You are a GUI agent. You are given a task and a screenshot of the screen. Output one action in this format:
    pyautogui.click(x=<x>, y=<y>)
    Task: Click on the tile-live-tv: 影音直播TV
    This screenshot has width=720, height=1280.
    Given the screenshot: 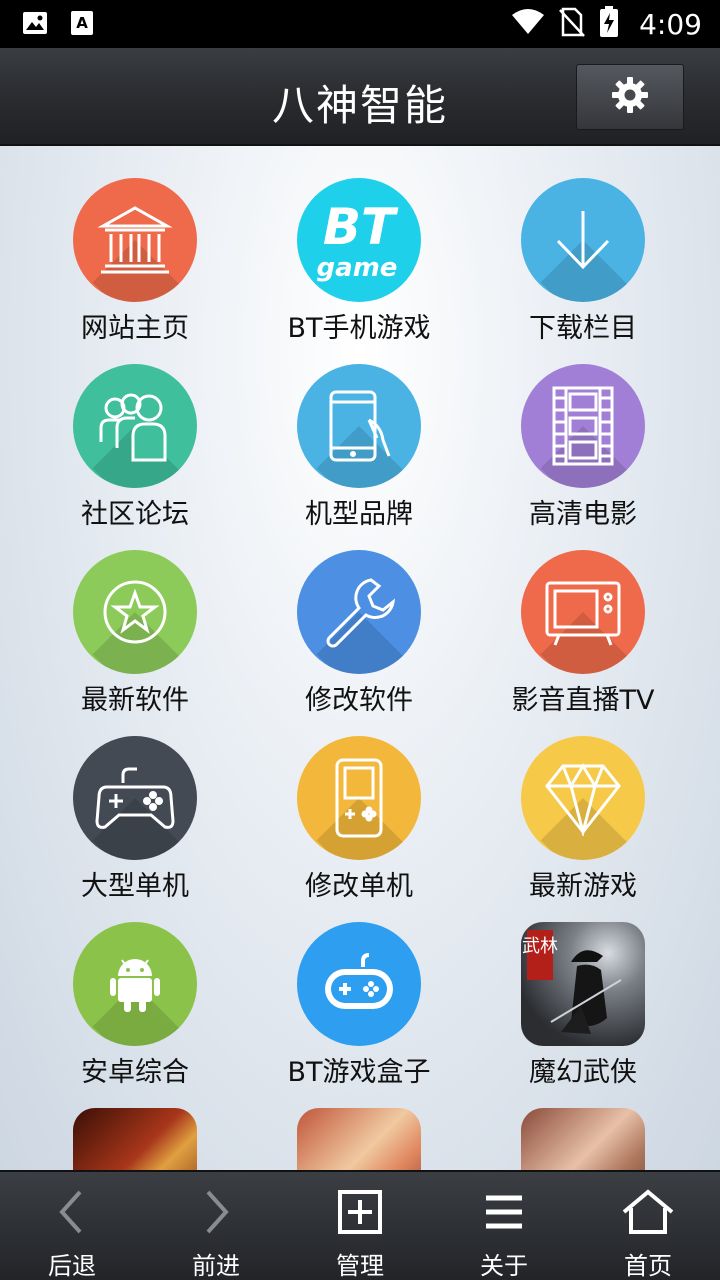 What is the action you would take?
    pyautogui.click(x=583, y=643)
    